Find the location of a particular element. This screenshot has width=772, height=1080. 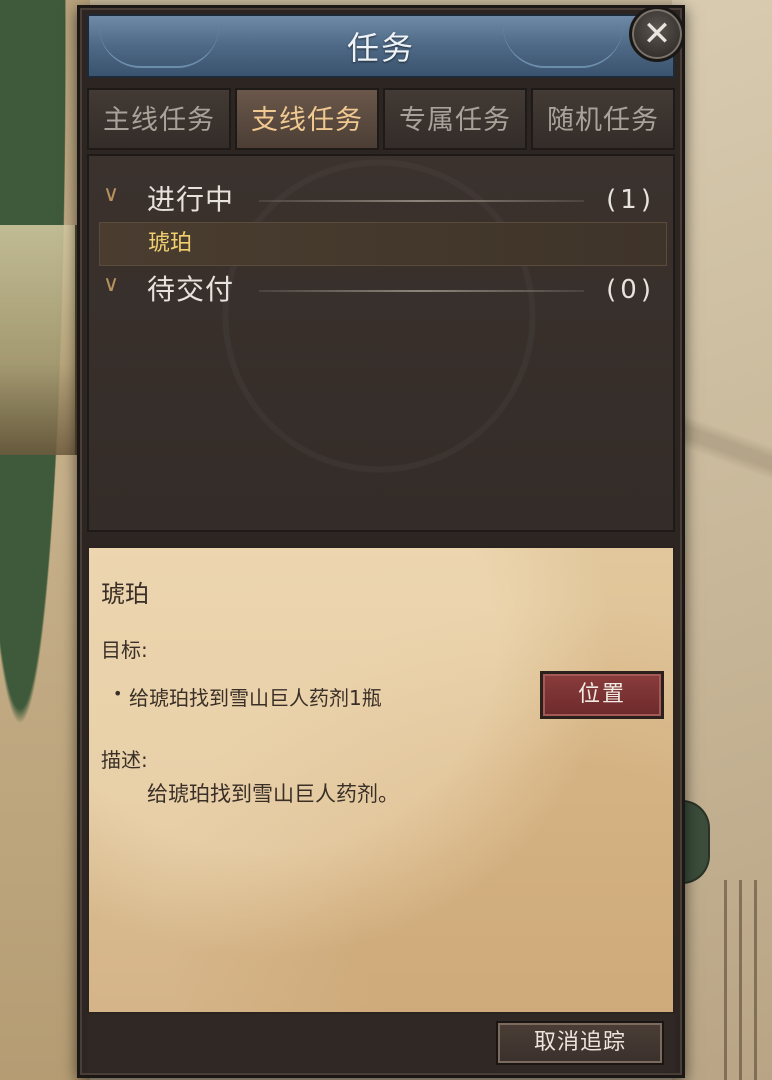

footer-bar: 取消追踪 is located at coordinates (381, 1043).